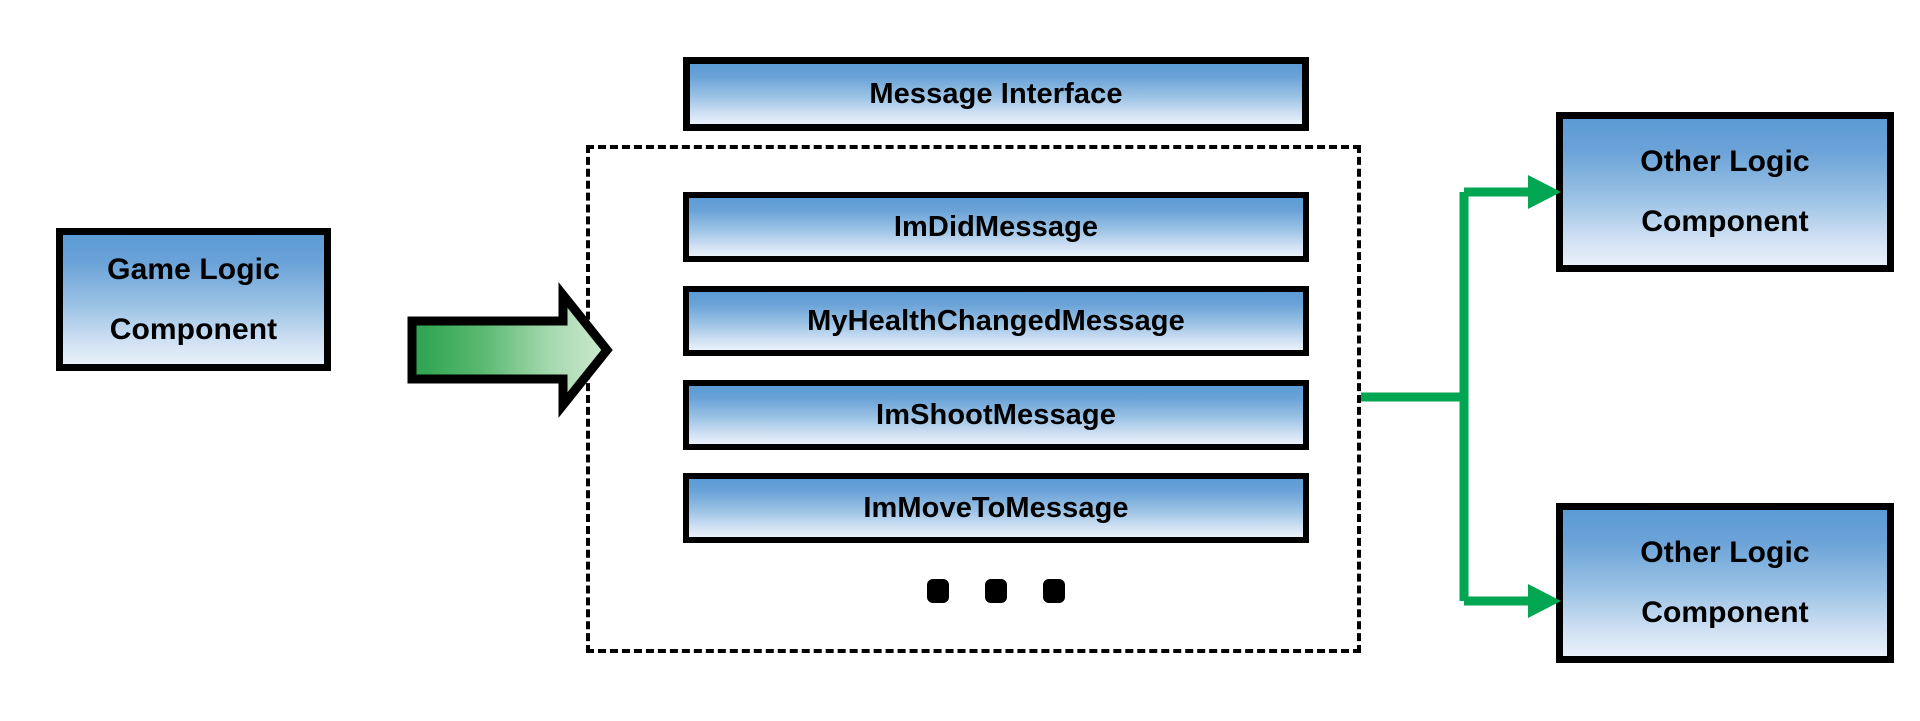  I want to click on message-list-ellipsis, so click(996, 591).